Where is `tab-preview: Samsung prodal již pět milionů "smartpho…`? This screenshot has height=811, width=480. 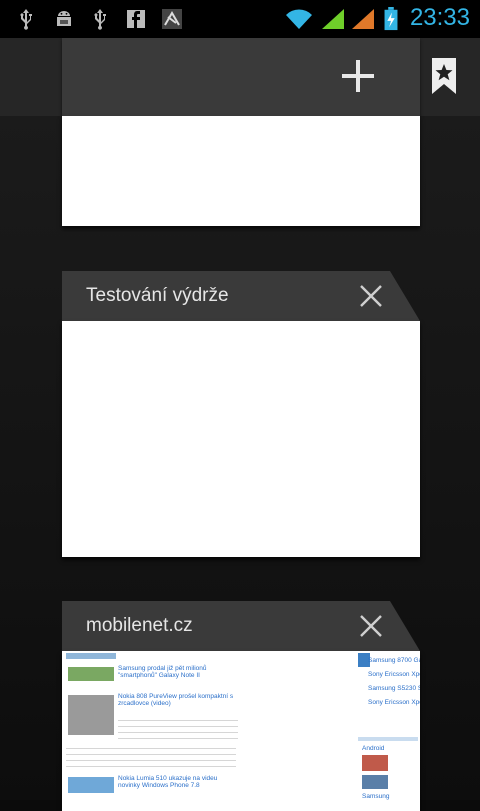 tab-preview: Samsung prodal již pět milionů "smartpho… is located at coordinates (241, 731).